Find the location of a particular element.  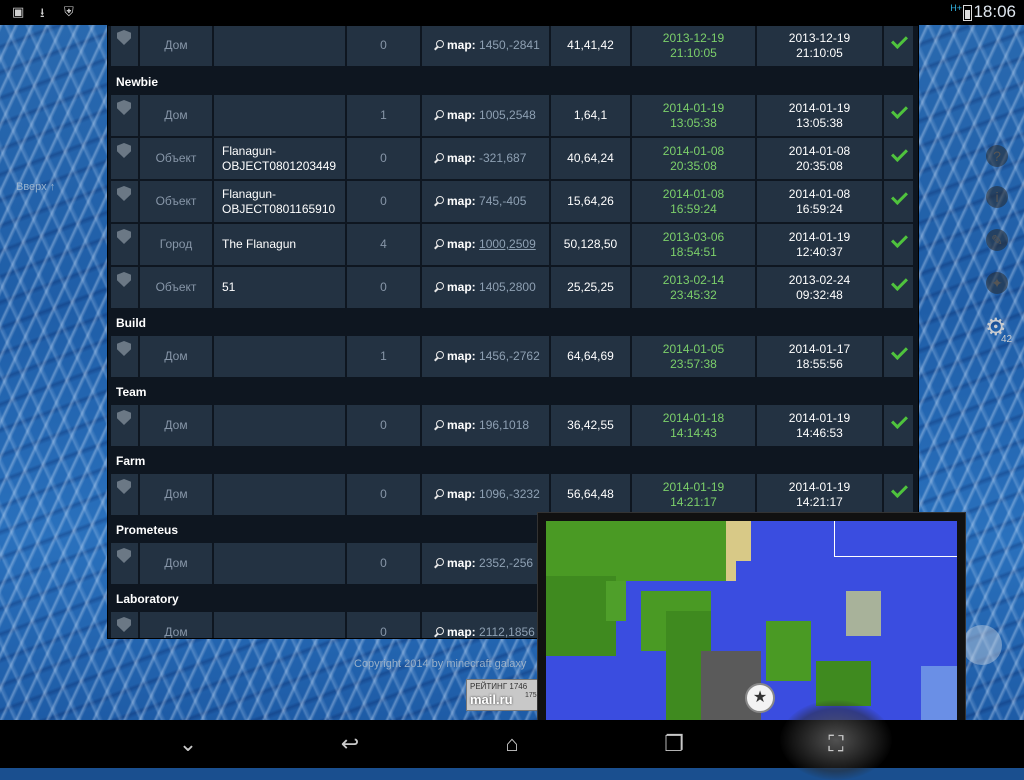

map-link: map: 1005,2548 is located at coordinates (485, 115).